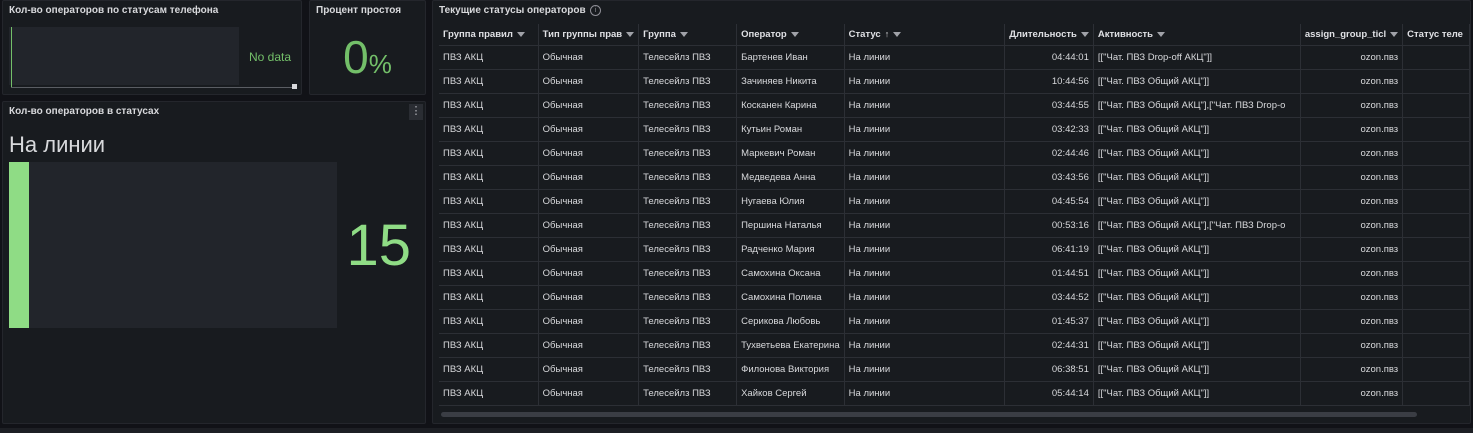  What do you see at coordinates (512, 10) in the screenshot?
I see `panel-title: Текущие статусы операторов` at bounding box center [512, 10].